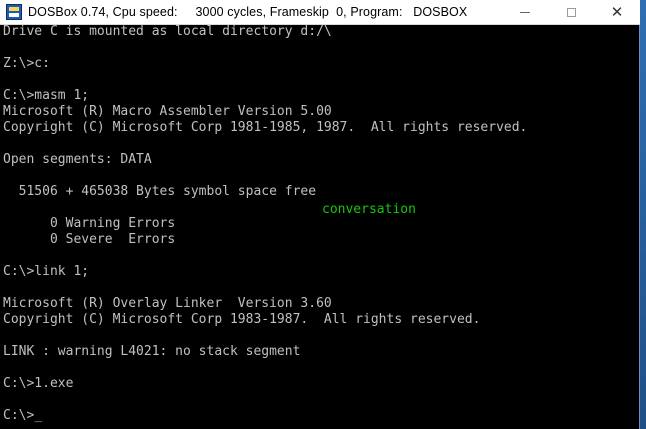 This screenshot has height=429, width=646. I want to click on console-line: C:\>masm 1;, so click(46, 95).